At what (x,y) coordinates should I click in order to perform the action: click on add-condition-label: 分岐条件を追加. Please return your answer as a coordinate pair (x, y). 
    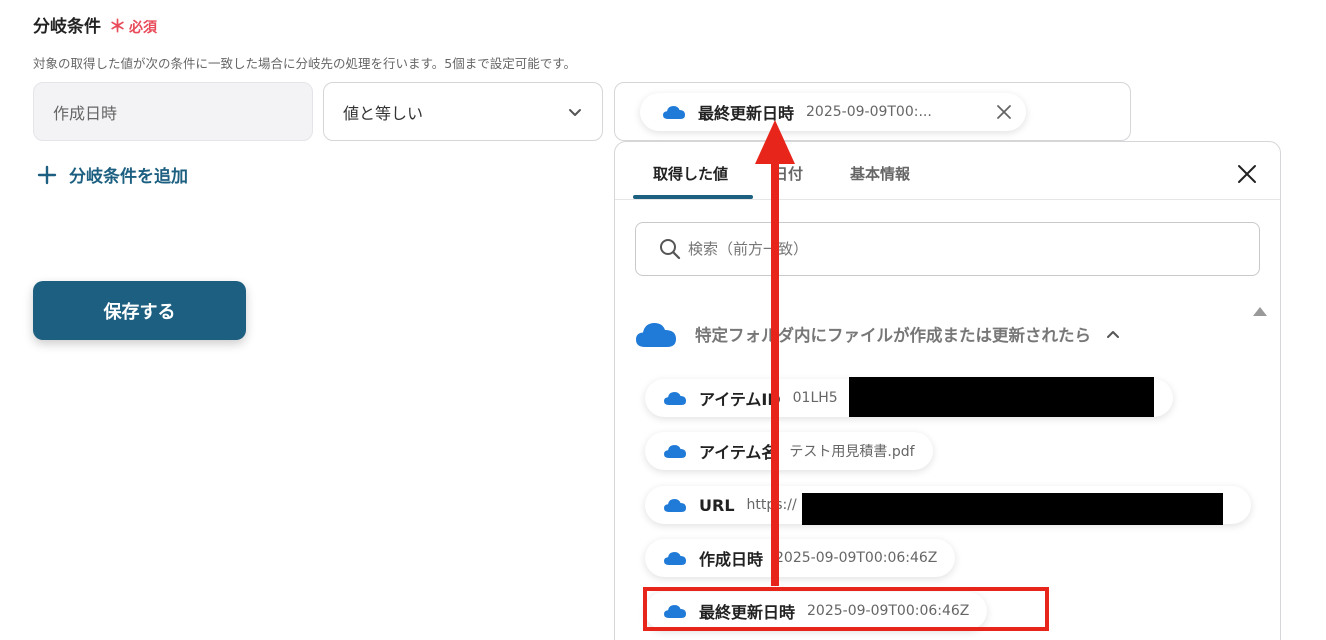
    Looking at the image, I should click on (128, 177).